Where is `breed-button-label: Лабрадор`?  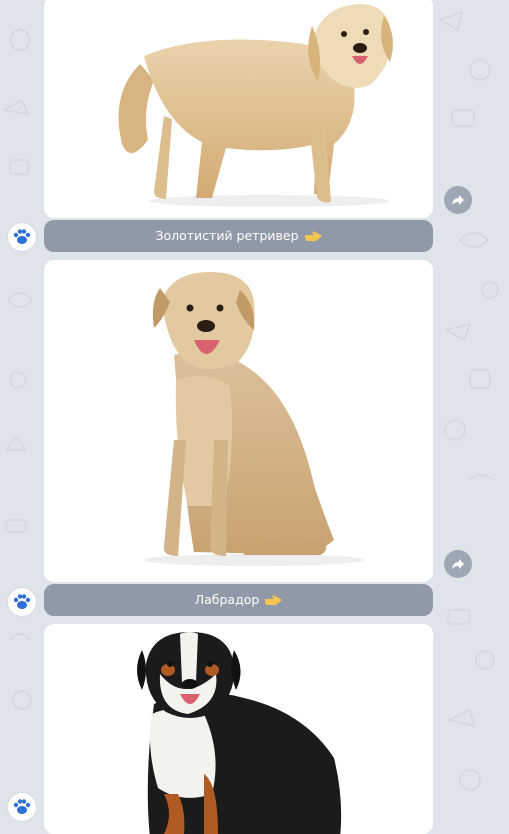
breed-button-label: Лабрадор is located at coordinates (227, 599).